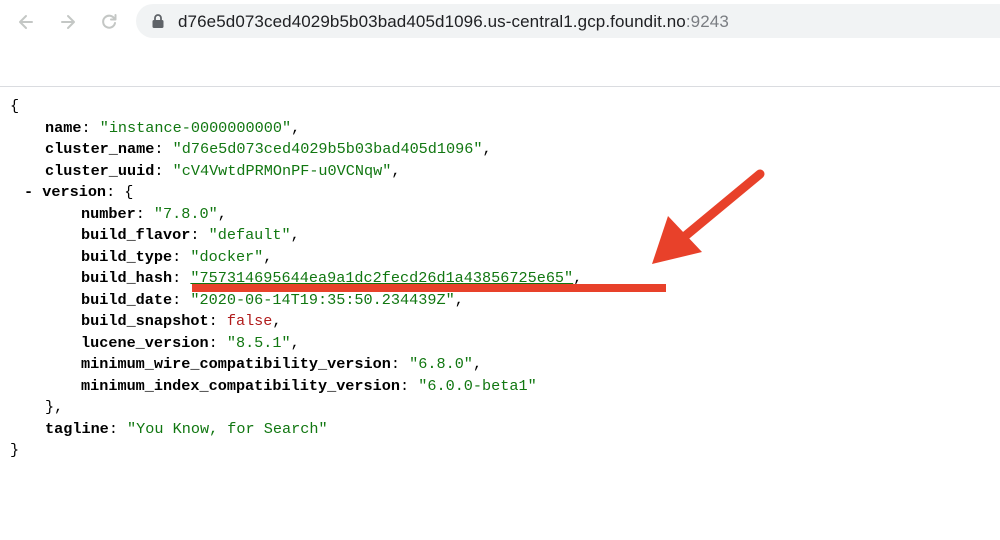 The image size is (1000, 540). What do you see at coordinates (258, 342) in the screenshot?
I see `json-value: "8.5.1"` at bounding box center [258, 342].